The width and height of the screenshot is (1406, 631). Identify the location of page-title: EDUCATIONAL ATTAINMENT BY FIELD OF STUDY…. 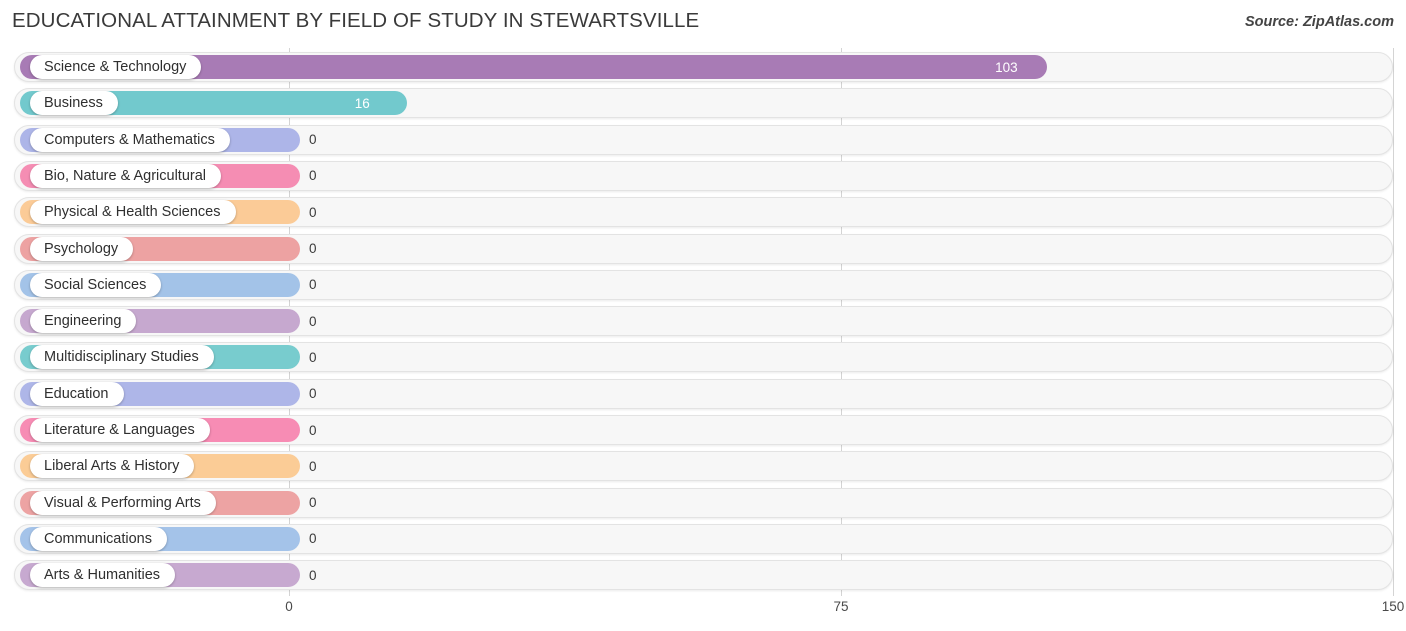
(356, 20).